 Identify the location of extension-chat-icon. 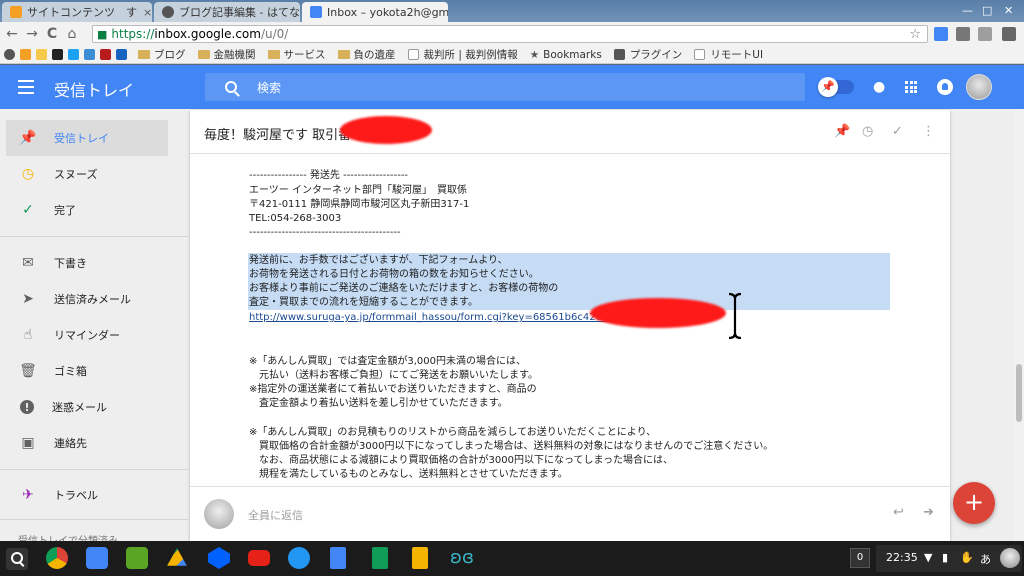
(941, 34).